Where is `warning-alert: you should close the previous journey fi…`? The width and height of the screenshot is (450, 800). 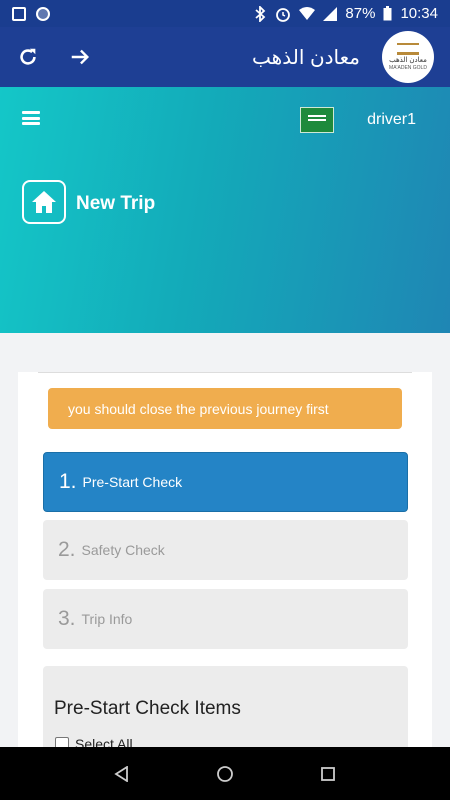 warning-alert: you should close the previous journey fi… is located at coordinates (225, 408).